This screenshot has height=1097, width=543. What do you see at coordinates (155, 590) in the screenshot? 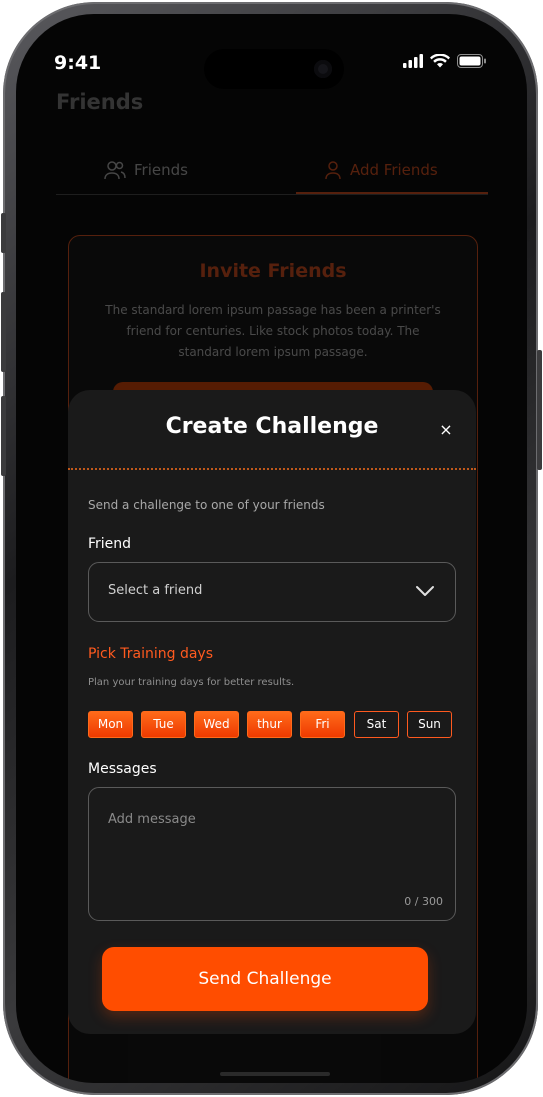
I see `friend-select-placeholder: Select a friend` at bounding box center [155, 590].